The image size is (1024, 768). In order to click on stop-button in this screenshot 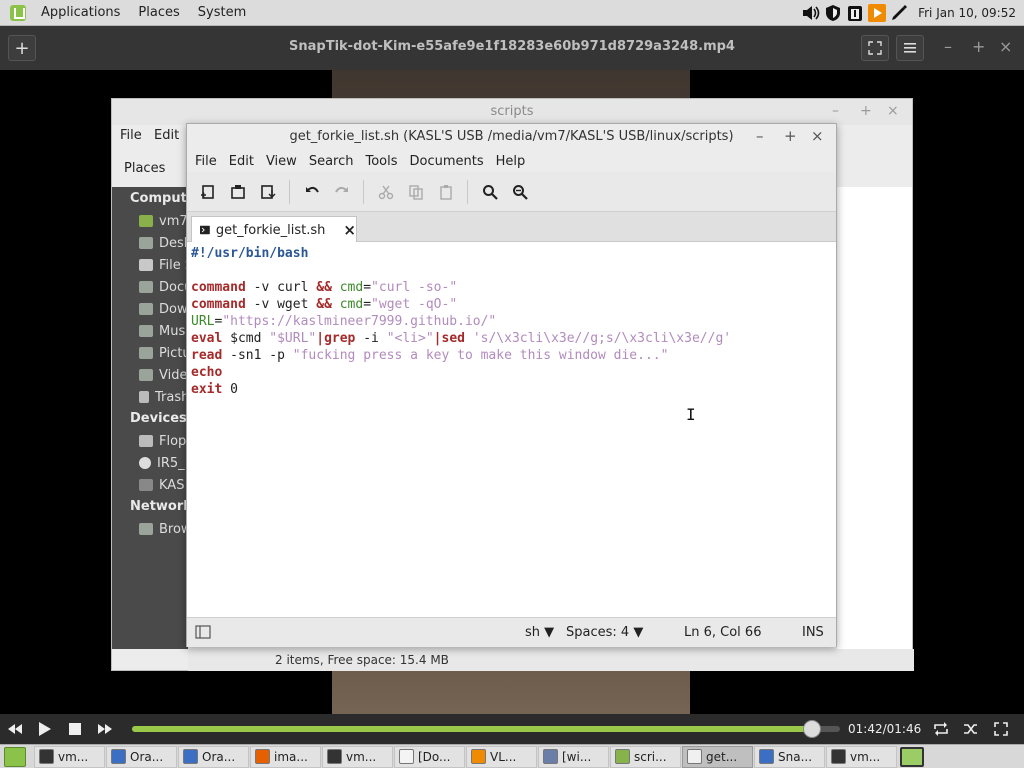, I will do `click(75, 729)`.